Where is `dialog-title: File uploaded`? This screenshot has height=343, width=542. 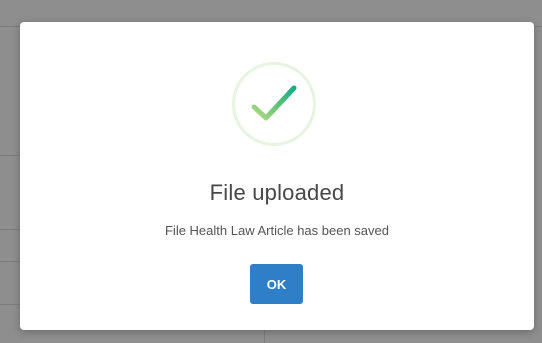 dialog-title: File uploaded is located at coordinates (277, 192).